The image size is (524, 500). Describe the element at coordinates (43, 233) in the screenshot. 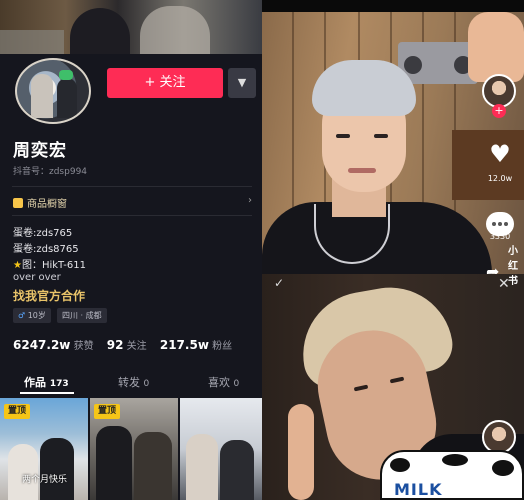

I see `bio-line: 蛋卷:zds765` at that location.